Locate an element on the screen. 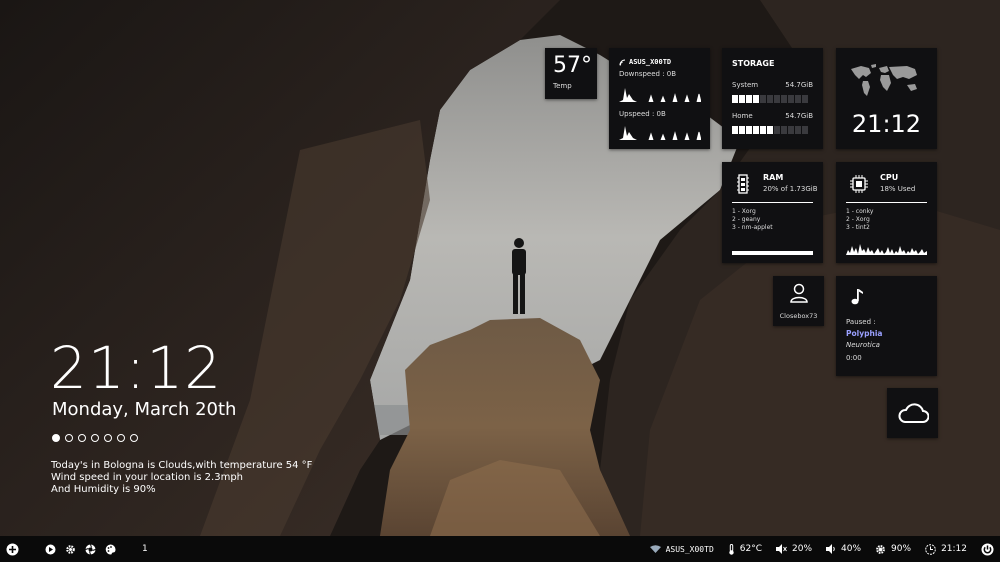  play-icon is located at coordinates (50, 549).